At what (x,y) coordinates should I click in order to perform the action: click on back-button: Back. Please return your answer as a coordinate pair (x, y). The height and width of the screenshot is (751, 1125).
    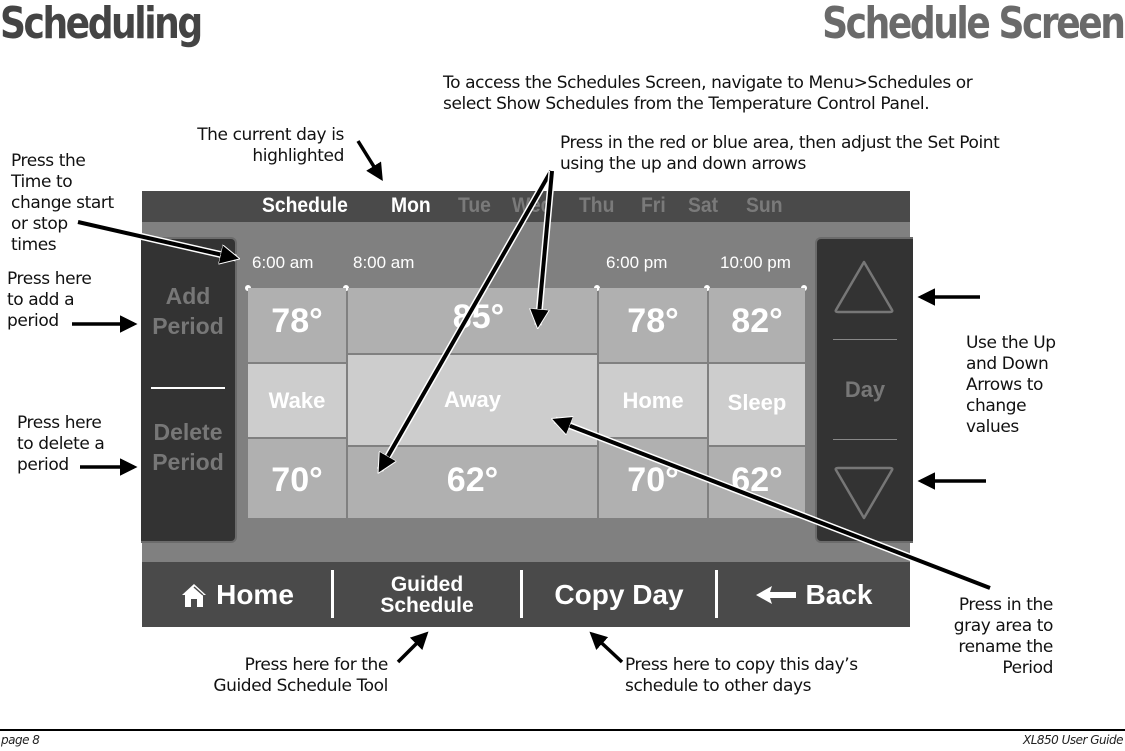
    Looking at the image, I should click on (814, 594).